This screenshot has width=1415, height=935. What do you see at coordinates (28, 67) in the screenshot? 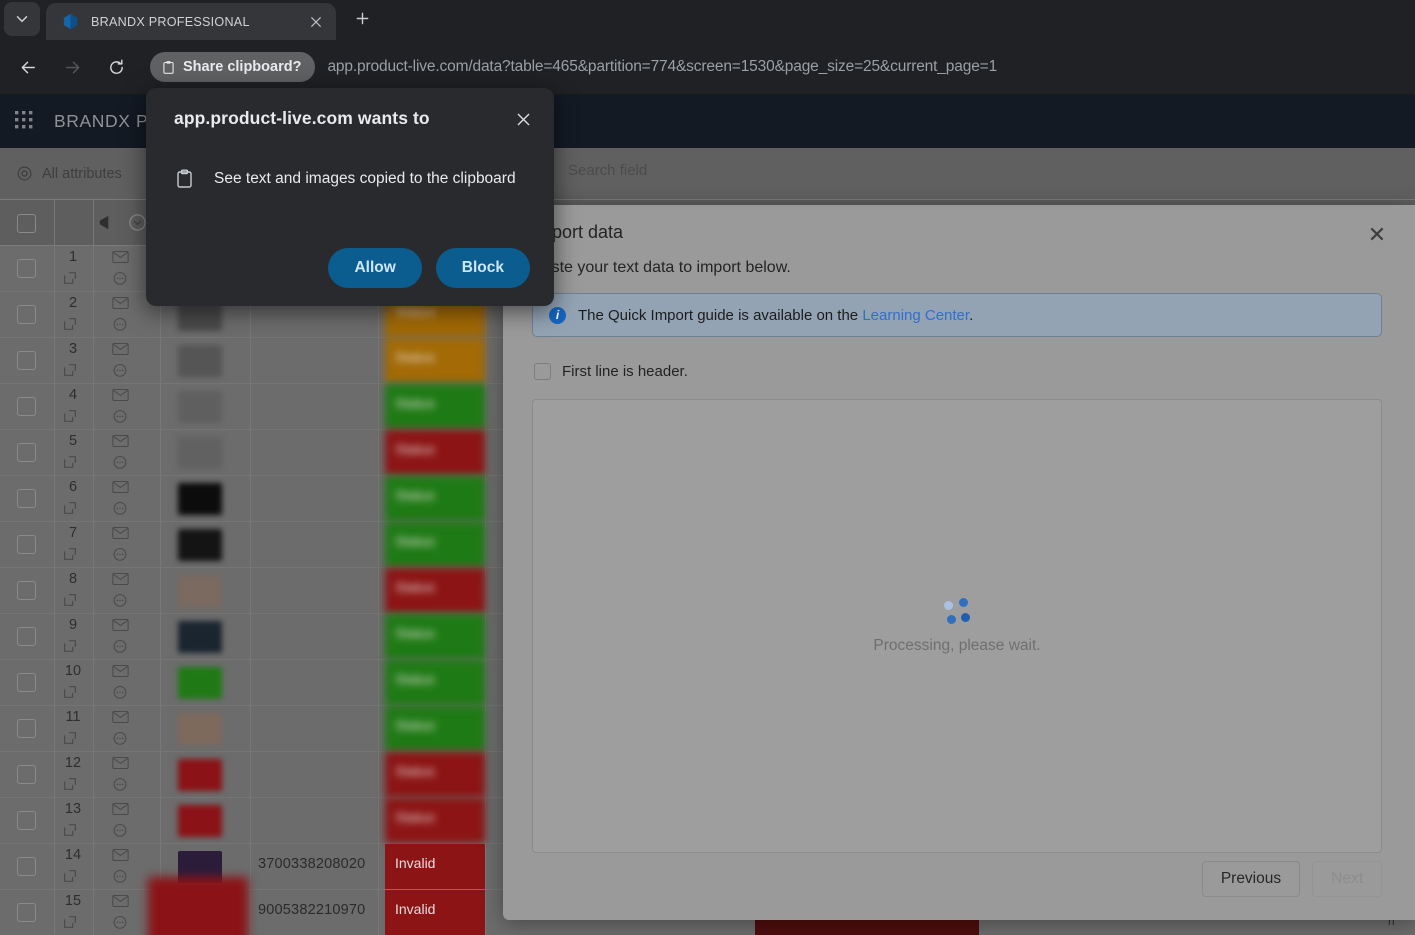
I see `back-button` at bounding box center [28, 67].